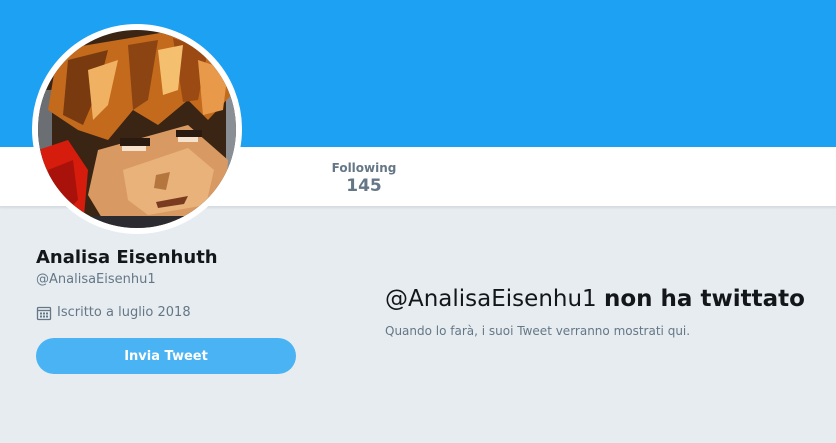  I want to click on profile-avatar, so click(137, 129).